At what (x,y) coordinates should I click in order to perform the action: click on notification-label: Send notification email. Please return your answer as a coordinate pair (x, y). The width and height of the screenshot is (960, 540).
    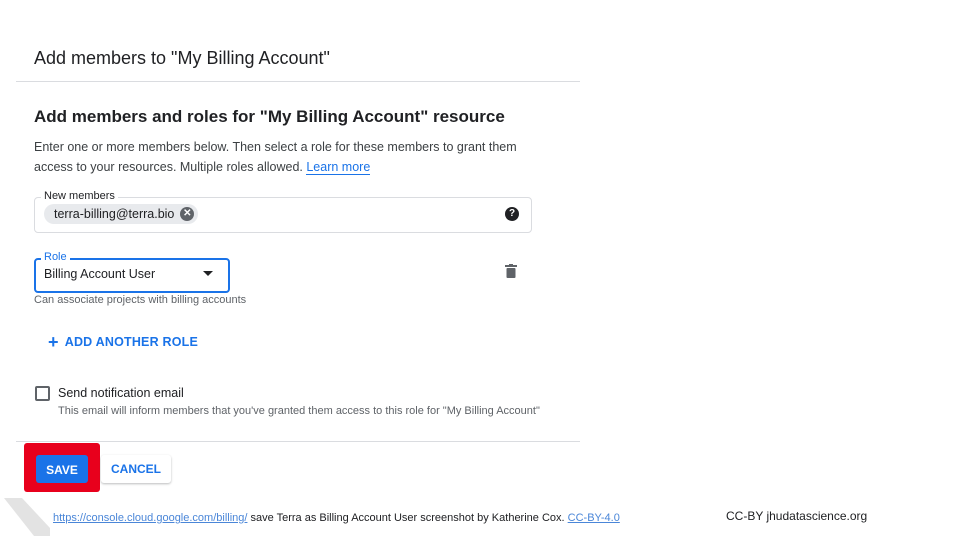
    Looking at the image, I should click on (121, 393).